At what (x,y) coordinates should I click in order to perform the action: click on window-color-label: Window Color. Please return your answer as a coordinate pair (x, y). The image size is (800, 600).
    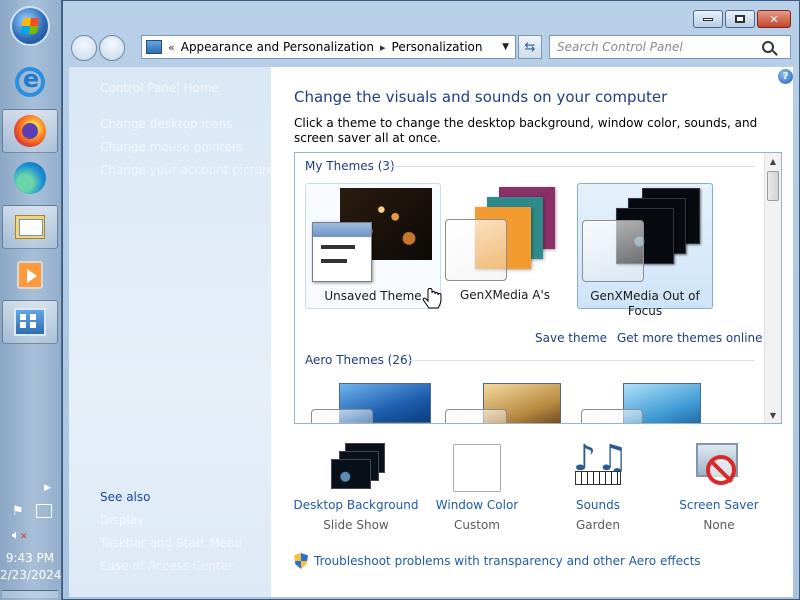
    Looking at the image, I should click on (477, 505).